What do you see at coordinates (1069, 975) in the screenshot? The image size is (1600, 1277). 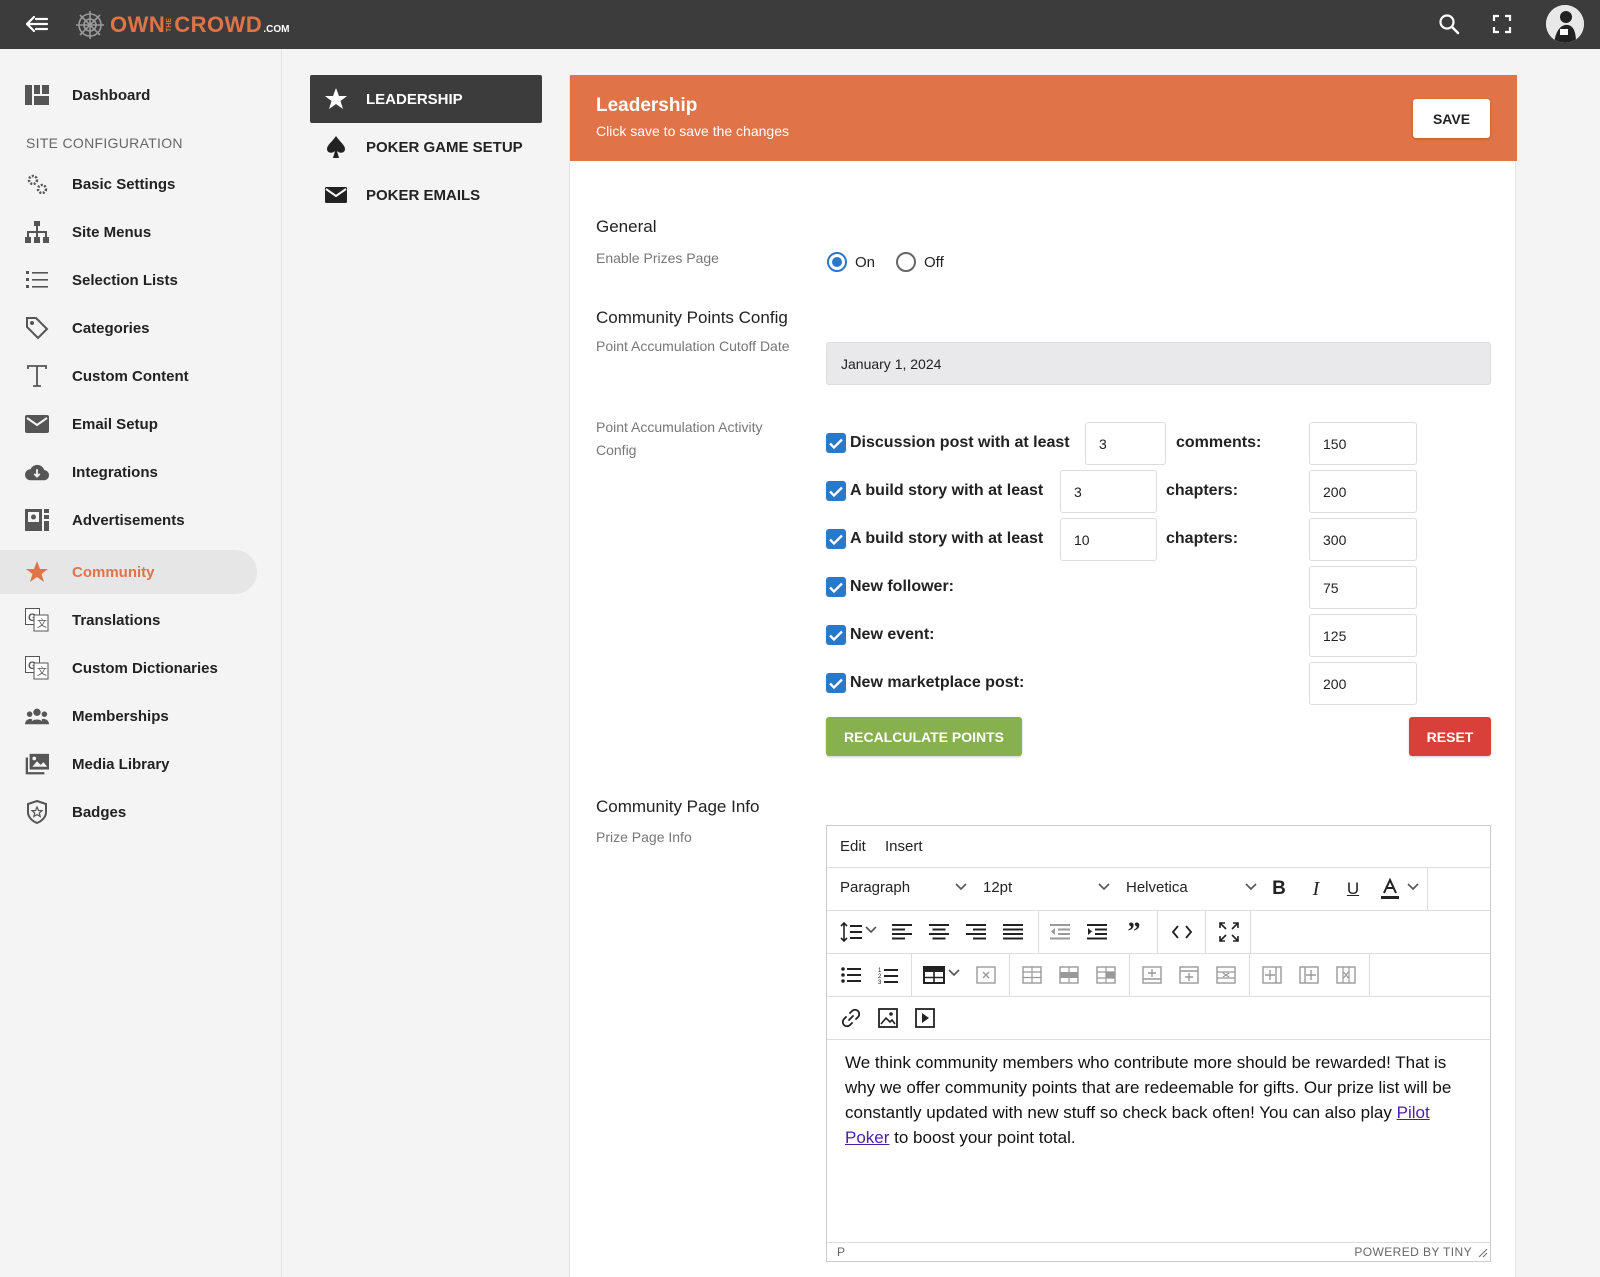 I see `table-merge-cells-icon` at bounding box center [1069, 975].